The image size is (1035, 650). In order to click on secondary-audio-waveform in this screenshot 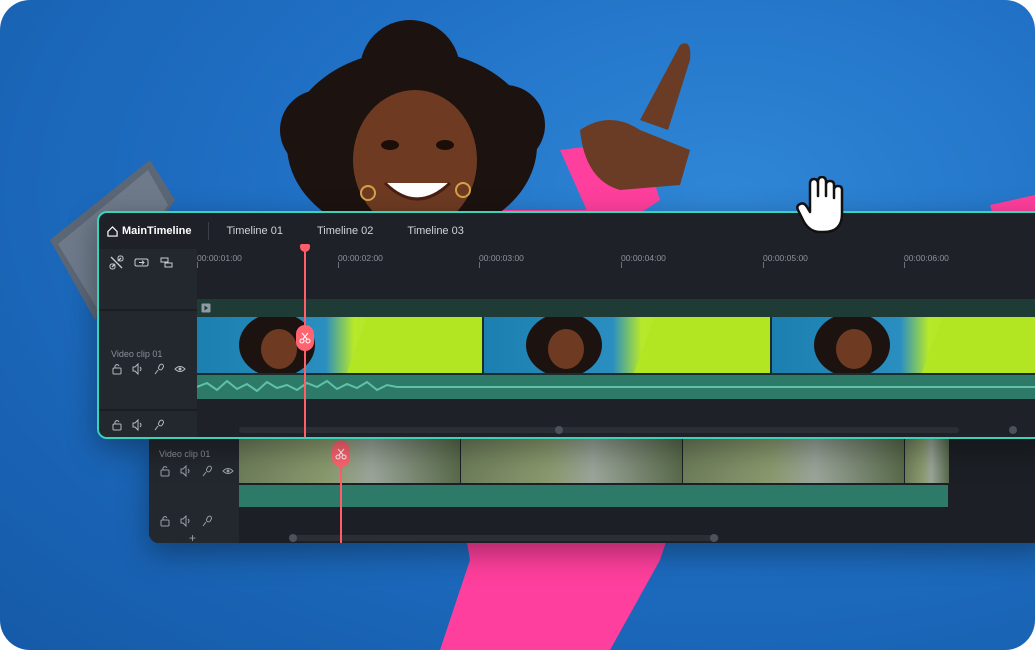, I will do `click(593, 496)`.